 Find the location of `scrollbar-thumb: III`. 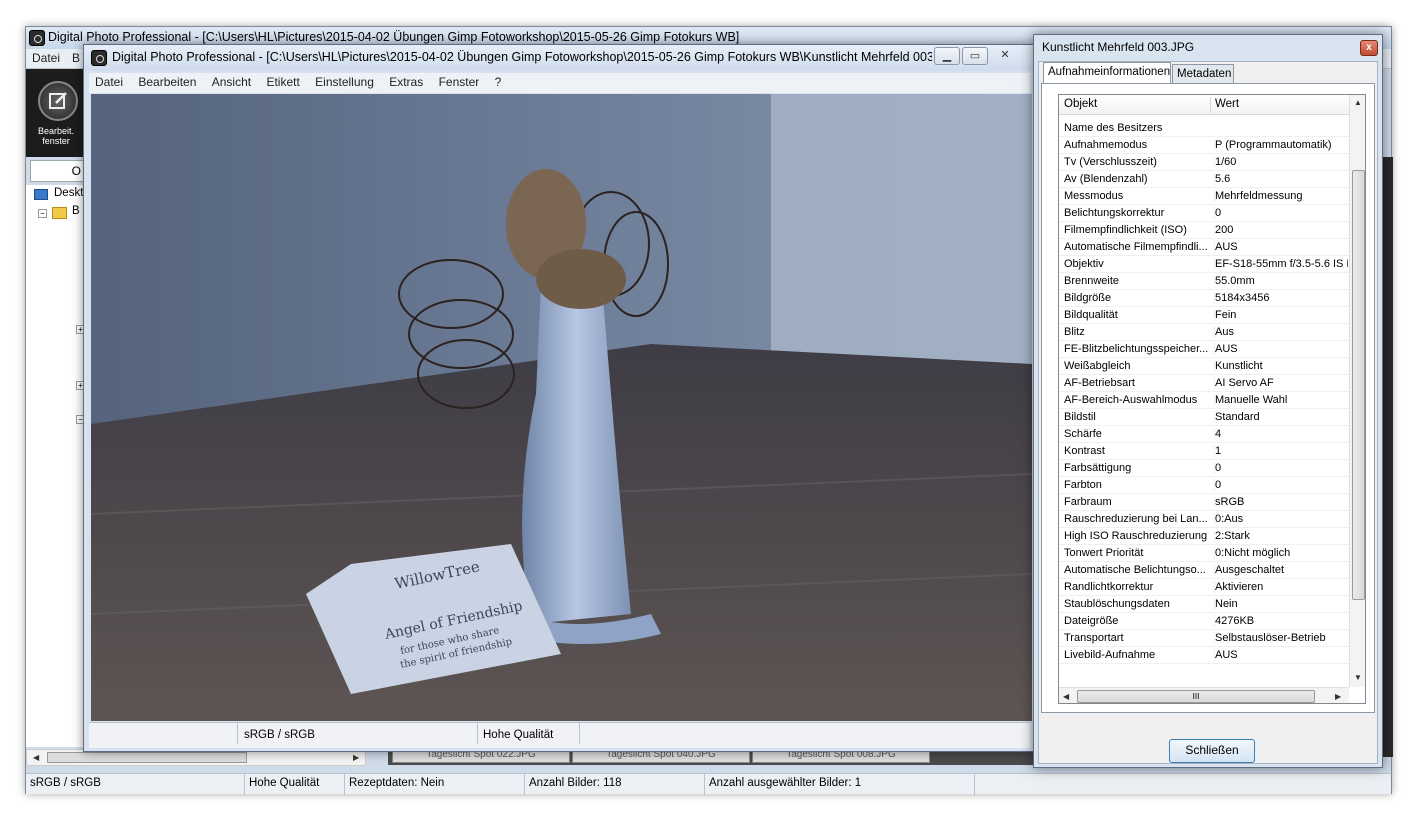

scrollbar-thumb: III is located at coordinates (1196, 696).